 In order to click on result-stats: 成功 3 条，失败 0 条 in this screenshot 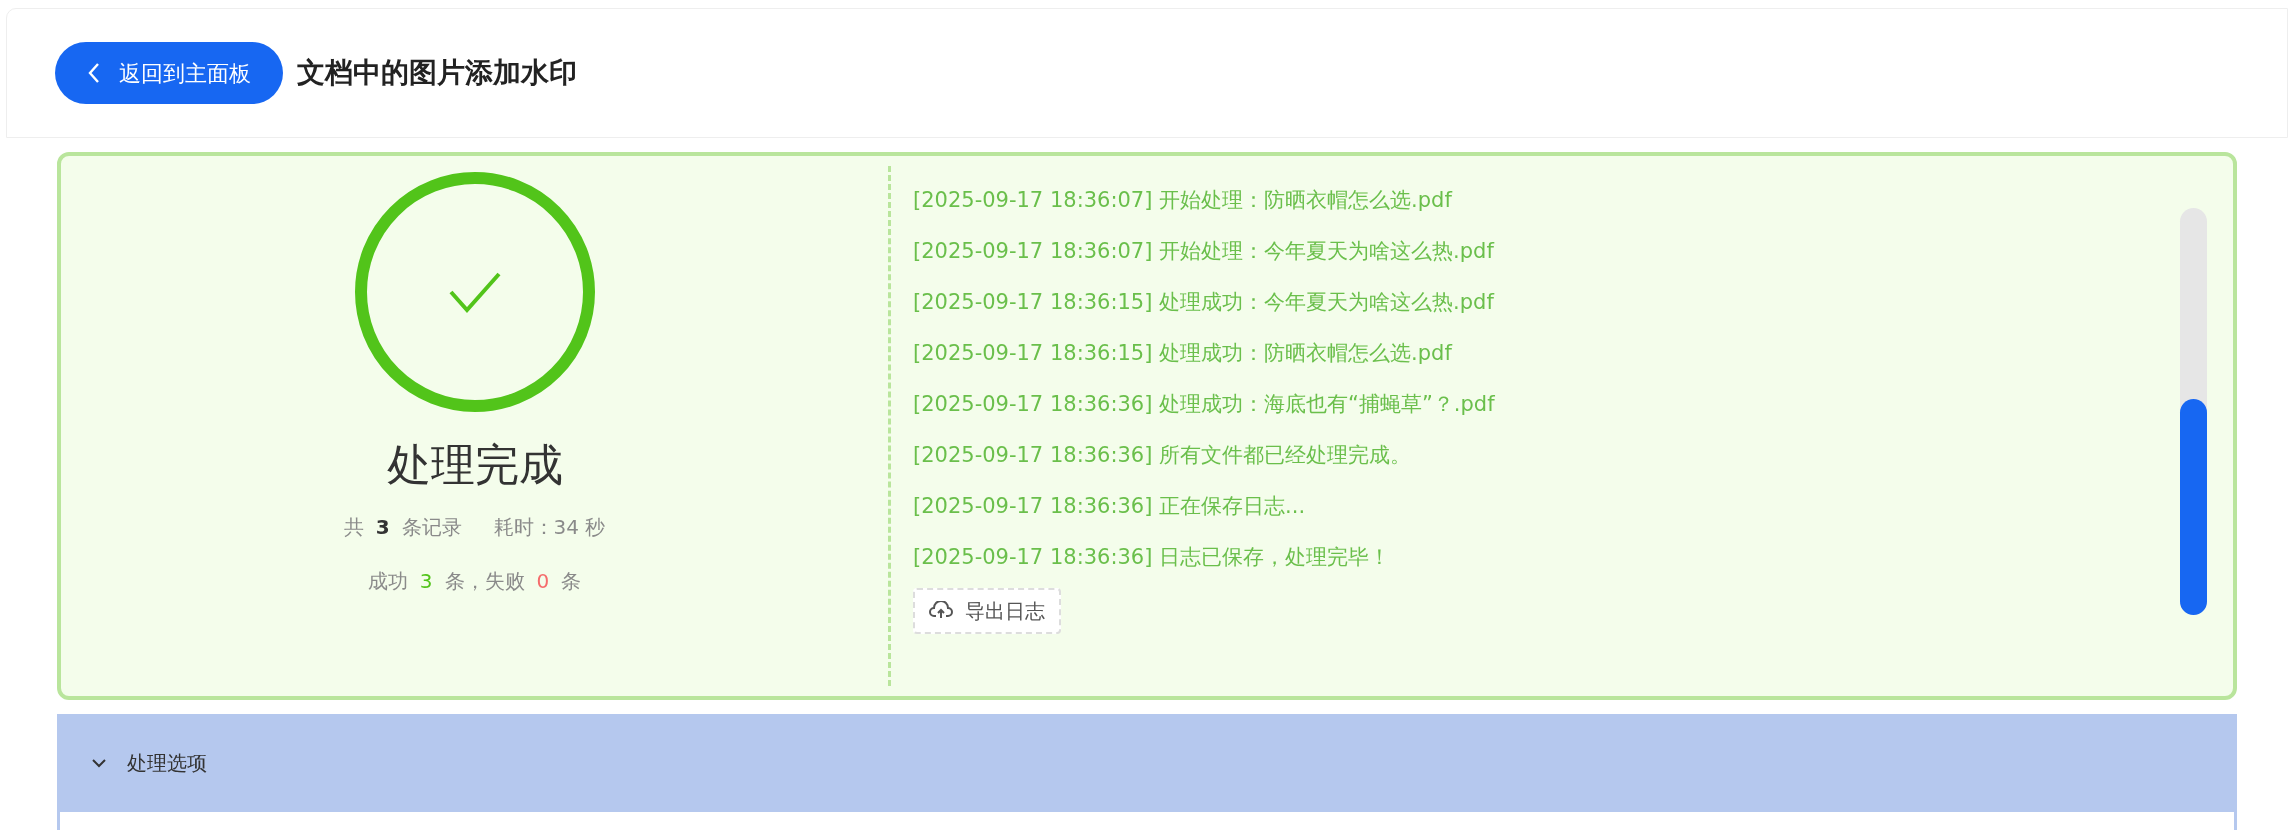, I will do `click(474, 581)`.